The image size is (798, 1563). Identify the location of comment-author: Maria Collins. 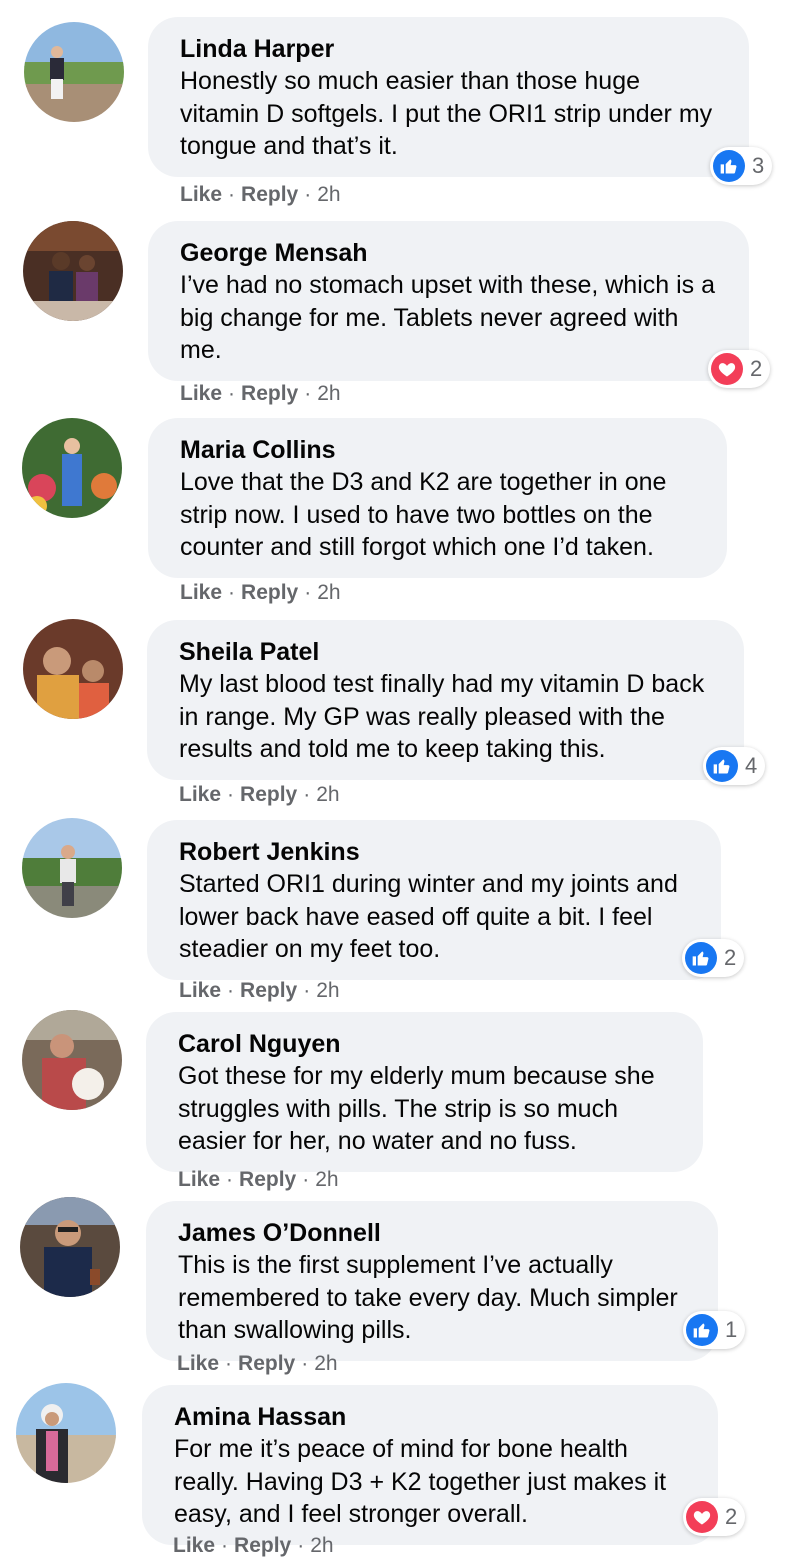
(438, 450).